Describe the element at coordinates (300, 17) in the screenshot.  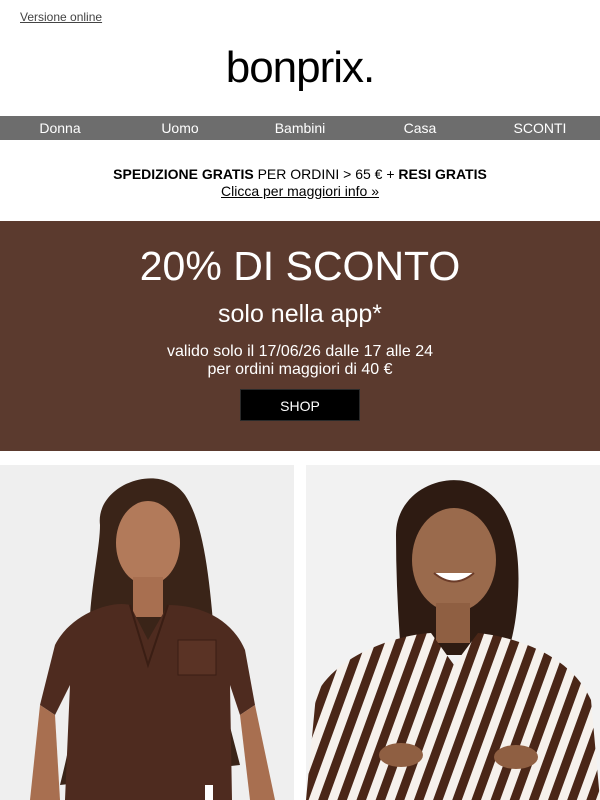
I see `top-bar: Versione online` at that location.